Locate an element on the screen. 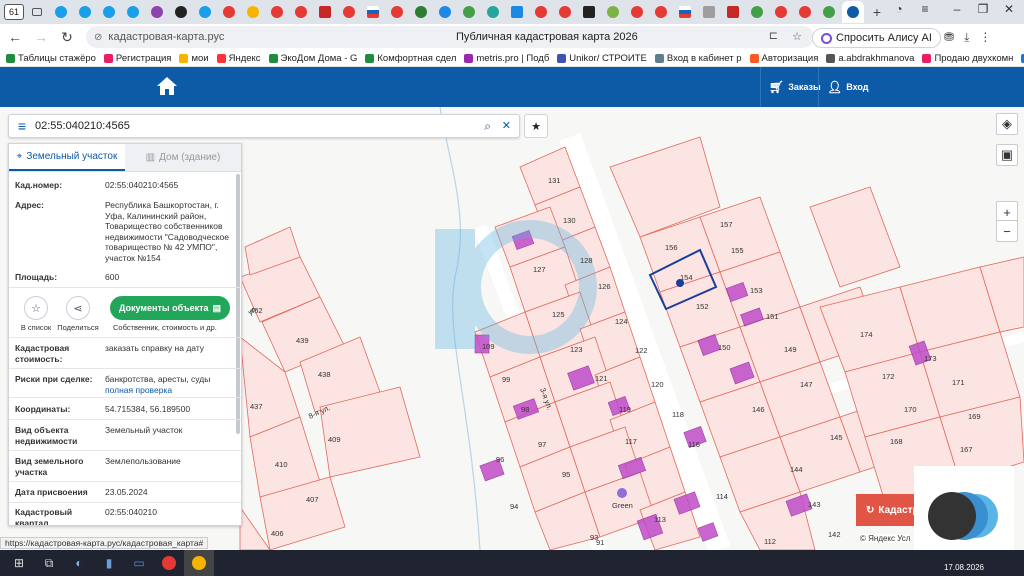 The image size is (1024, 576). yandex-icon is located at coordinates (199, 563).